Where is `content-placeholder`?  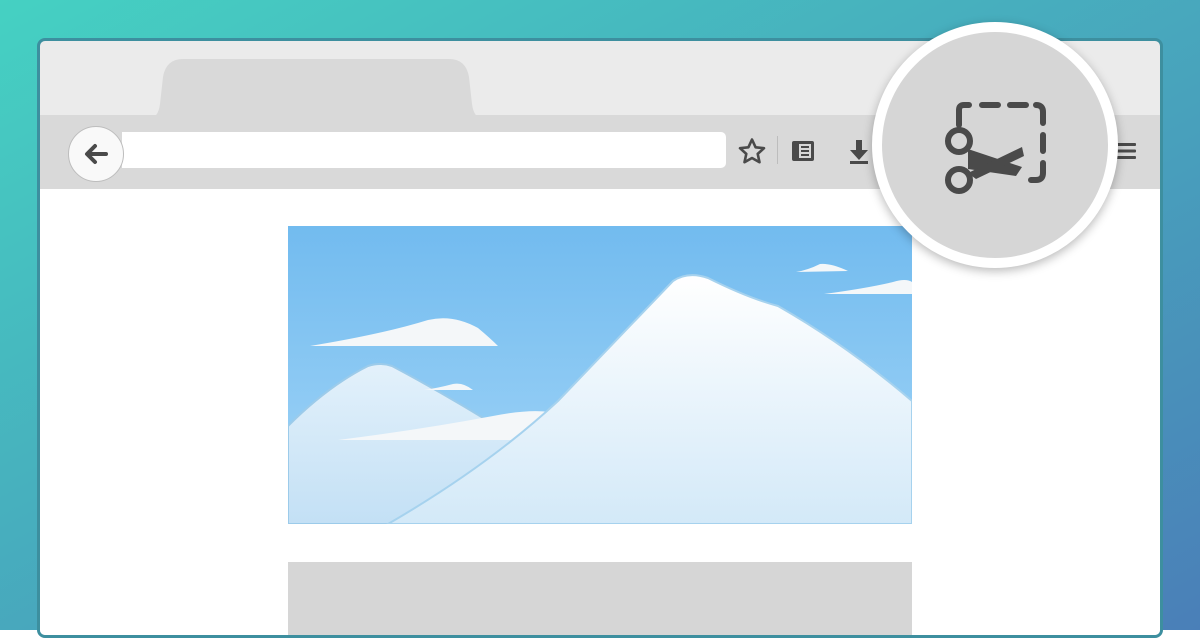
content-placeholder is located at coordinates (600, 598).